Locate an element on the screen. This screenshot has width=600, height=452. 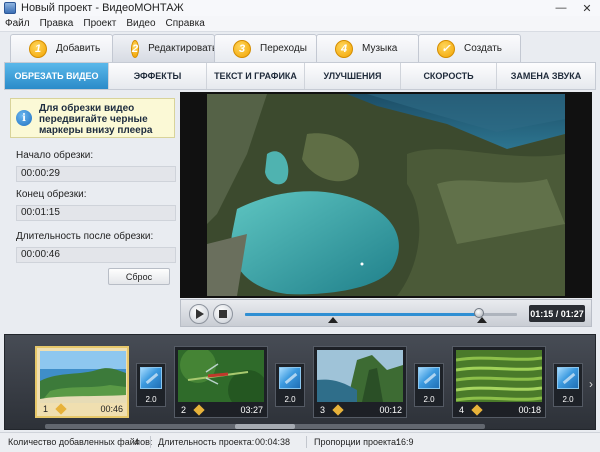
tab-add: 1 Добавить is located at coordinates (61, 48).